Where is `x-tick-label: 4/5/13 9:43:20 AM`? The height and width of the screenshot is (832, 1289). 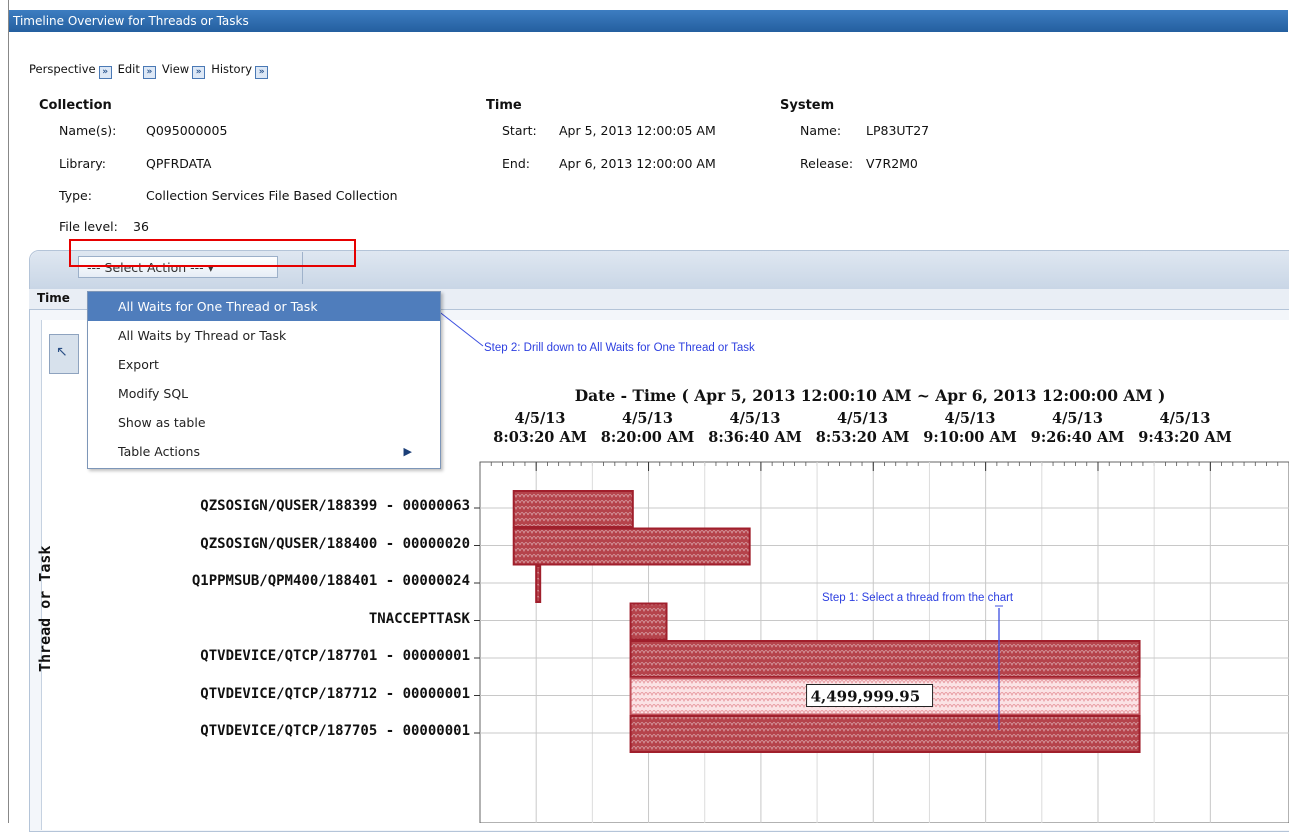 x-tick-label: 4/5/13 9:43:20 AM is located at coordinates (1185, 428).